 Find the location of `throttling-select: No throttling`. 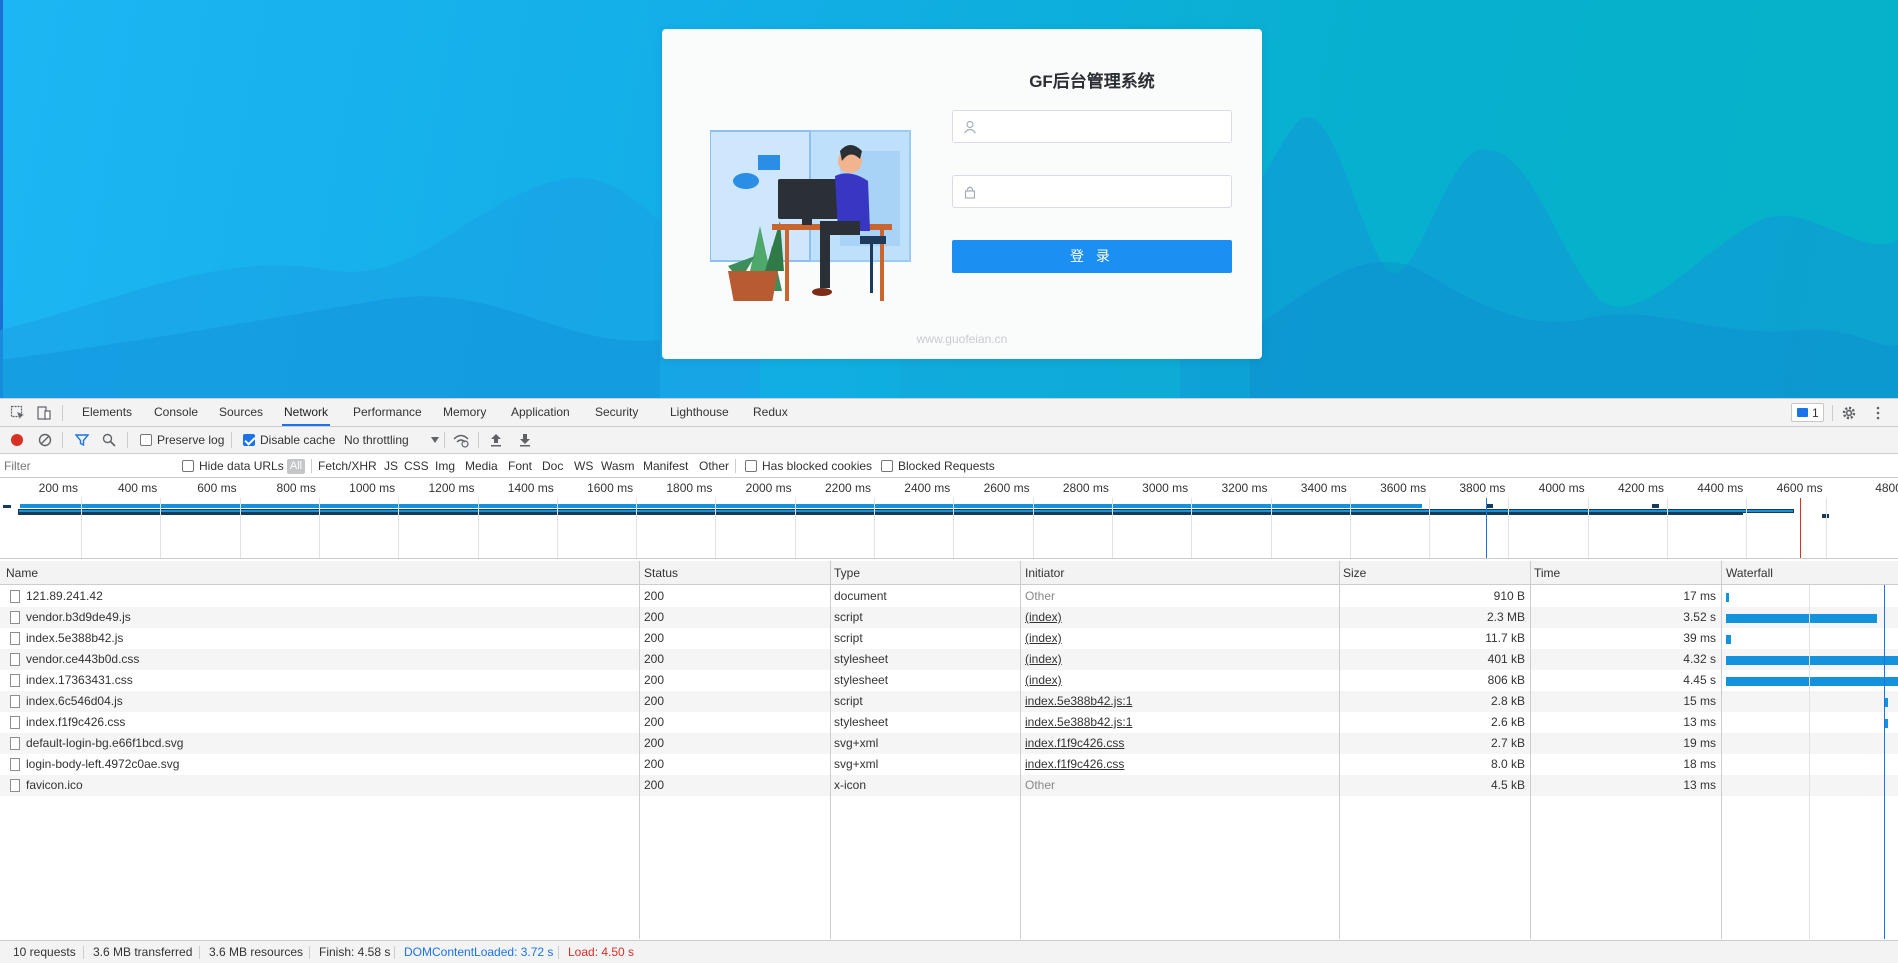

throttling-select: No throttling is located at coordinates (376, 440).